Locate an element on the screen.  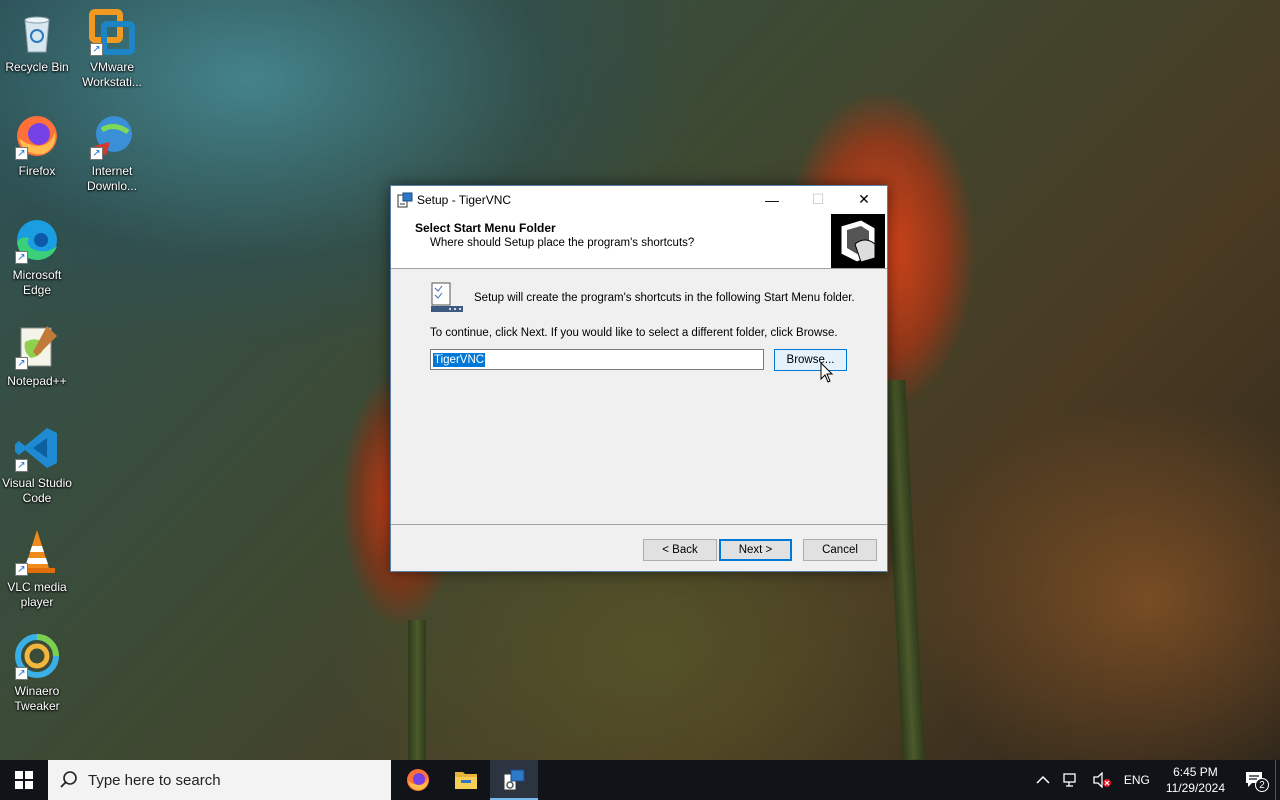
desktop-icon-label: Microsoft Edge is located at coordinates (37, 282).